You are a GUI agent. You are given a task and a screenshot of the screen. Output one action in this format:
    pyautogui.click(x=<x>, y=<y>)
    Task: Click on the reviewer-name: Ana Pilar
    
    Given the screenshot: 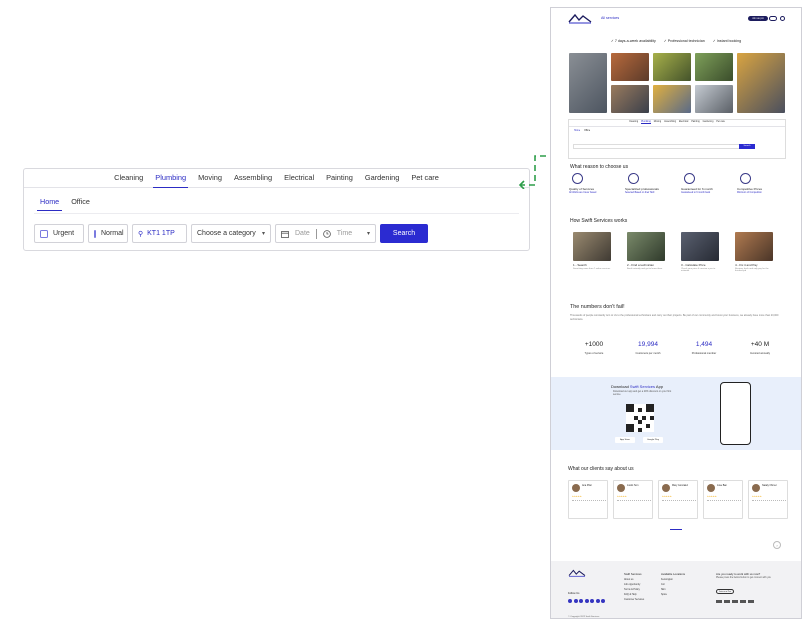 What is the action you would take?
    pyautogui.click(x=587, y=485)
    